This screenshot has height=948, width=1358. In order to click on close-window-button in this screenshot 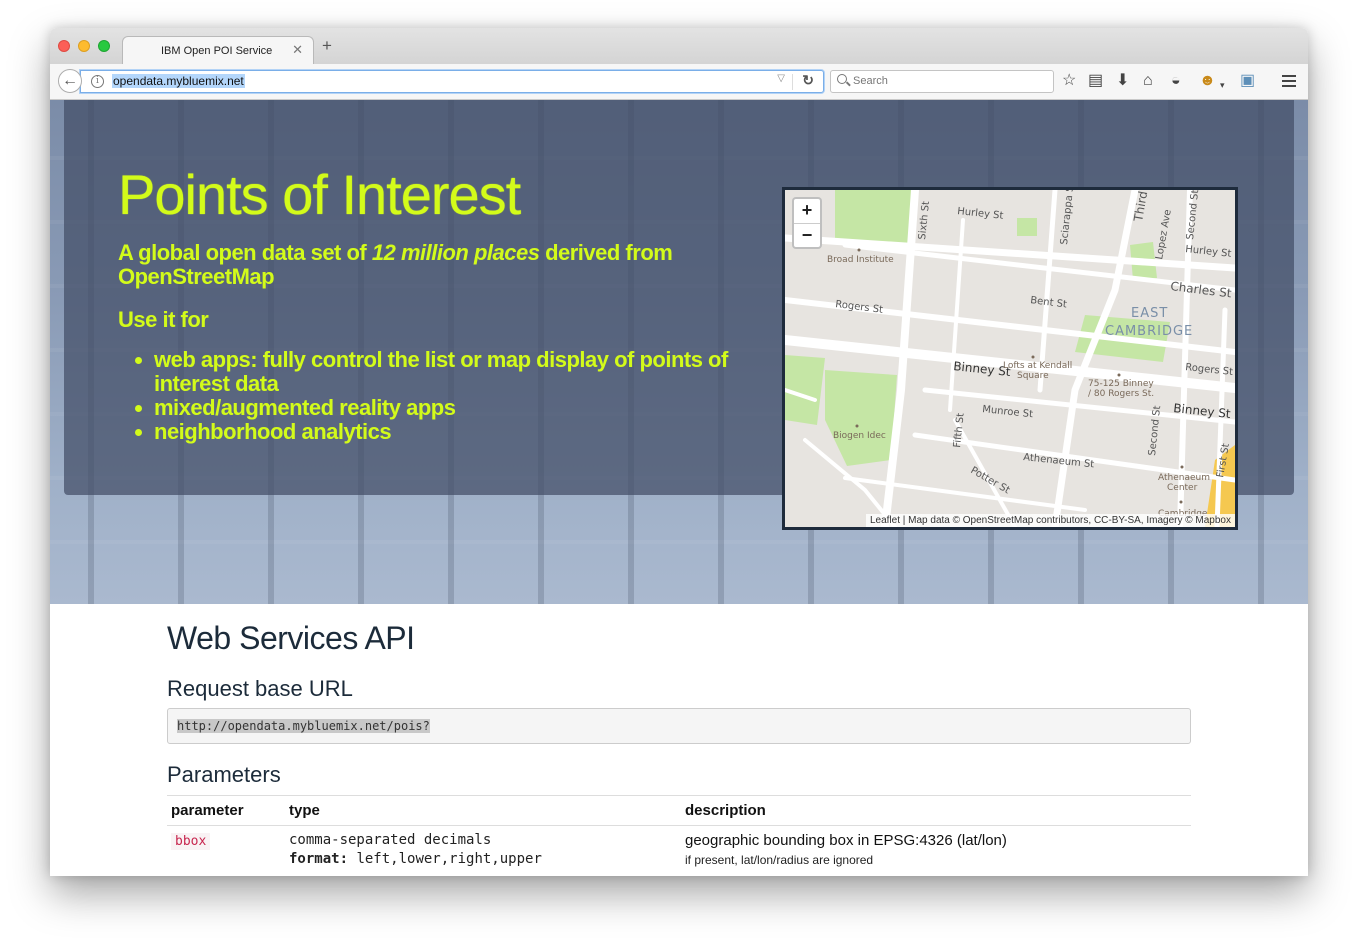, I will do `click(64, 46)`.